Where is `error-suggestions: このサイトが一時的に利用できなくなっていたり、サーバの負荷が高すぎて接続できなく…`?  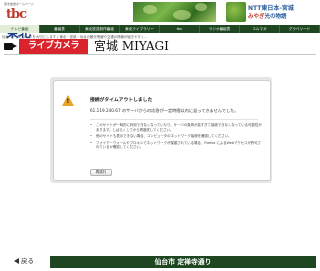
error-suggestions: このサイトが一時的に利用できなくなっていたり、サーバの負荷が高すぎて接続できなく… is located at coordinates (176, 137).